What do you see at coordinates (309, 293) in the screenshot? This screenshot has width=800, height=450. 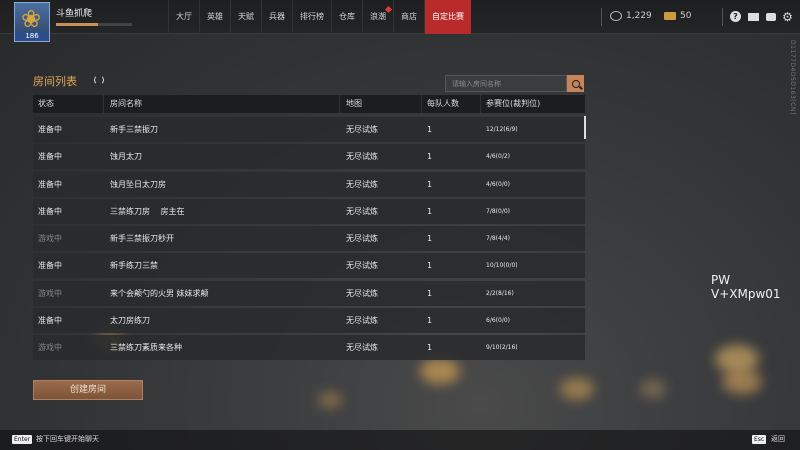 I see `table-row: 游戏中 来个会颠勺的火男 妹妹求颠 无尽试炼 1 2/2(8/16)` at bounding box center [309, 293].